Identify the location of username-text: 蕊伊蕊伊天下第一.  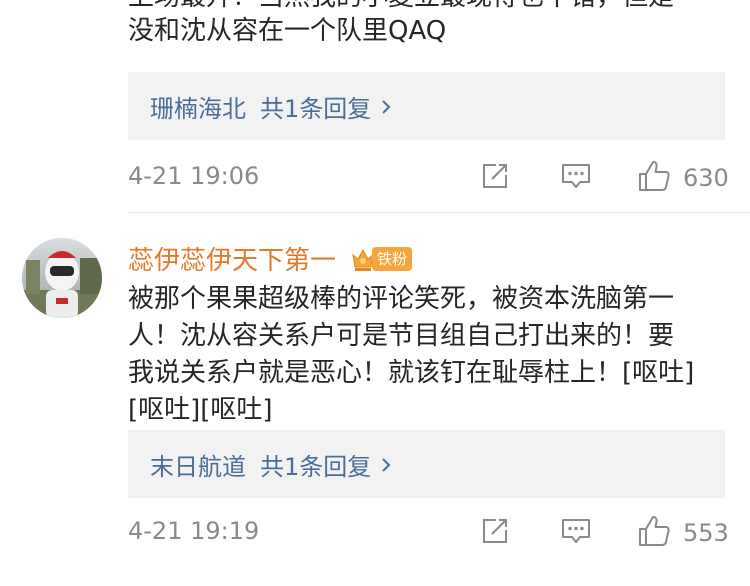
(232, 261).